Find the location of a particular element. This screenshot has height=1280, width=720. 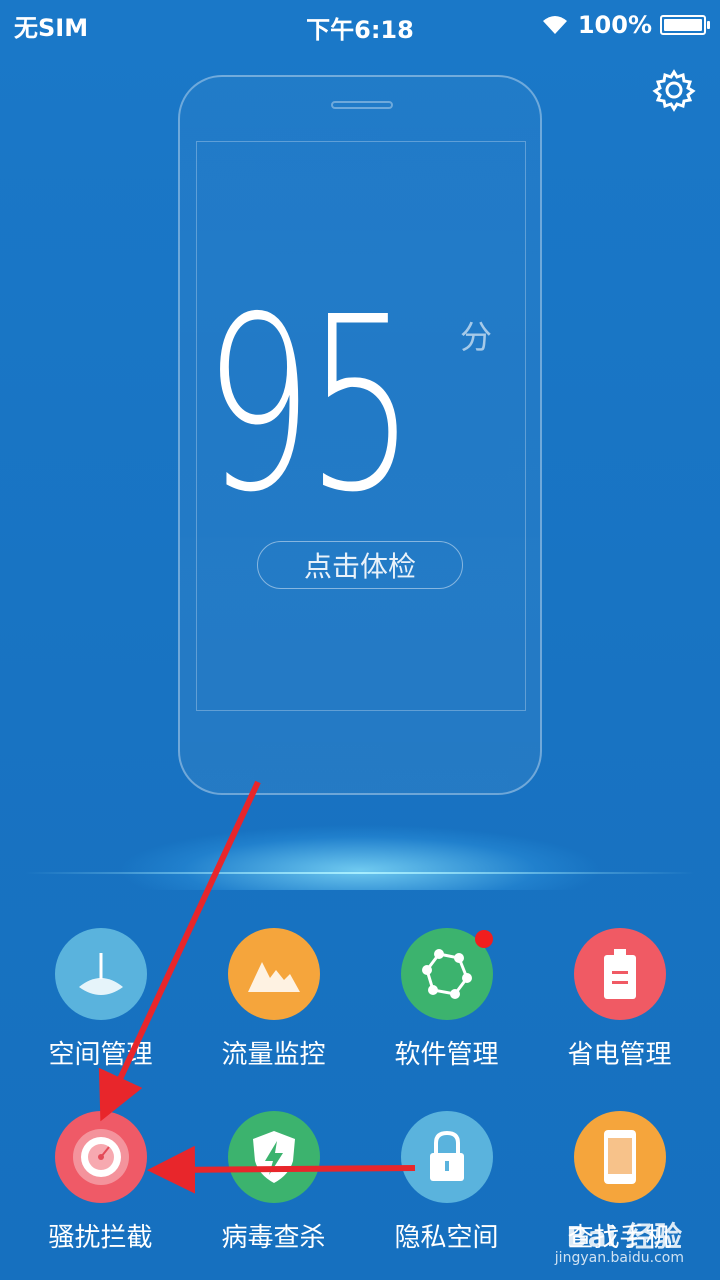

target-icon is located at coordinates (100, 1157).